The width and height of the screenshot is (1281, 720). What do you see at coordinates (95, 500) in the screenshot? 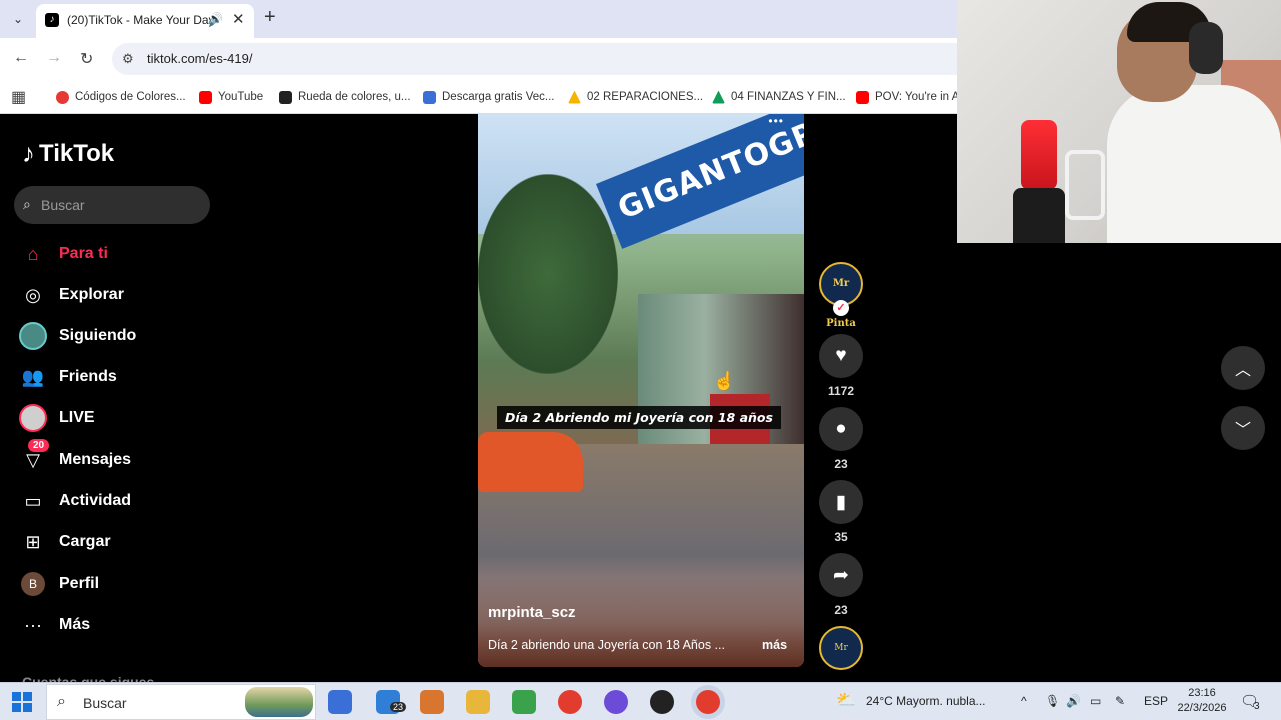
I see `nav-label: Actividad` at bounding box center [95, 500].